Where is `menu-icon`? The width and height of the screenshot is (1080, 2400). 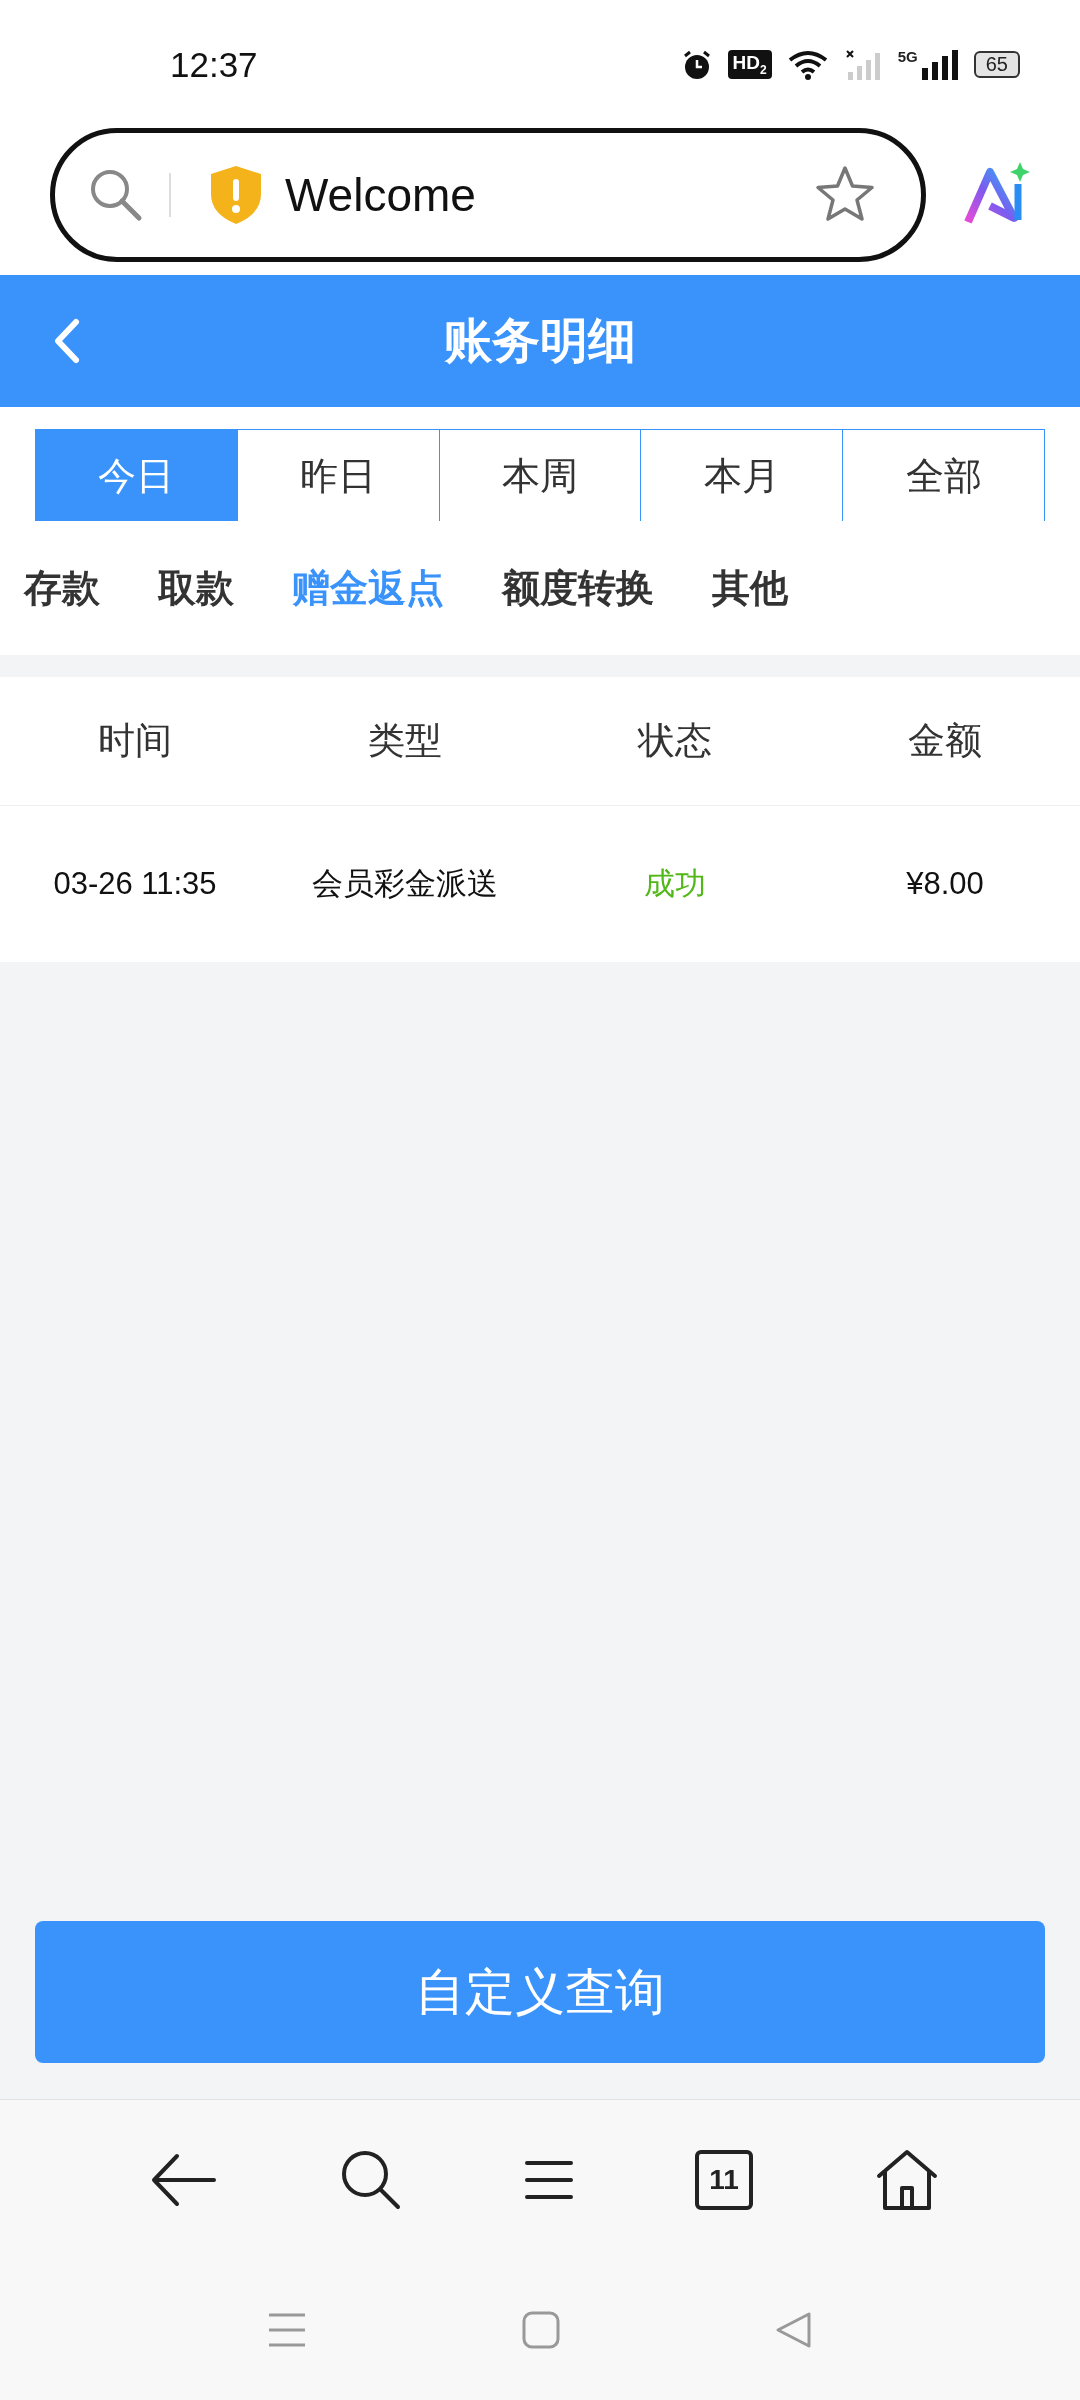 menu-icon is located at coordinates (549, 2180).